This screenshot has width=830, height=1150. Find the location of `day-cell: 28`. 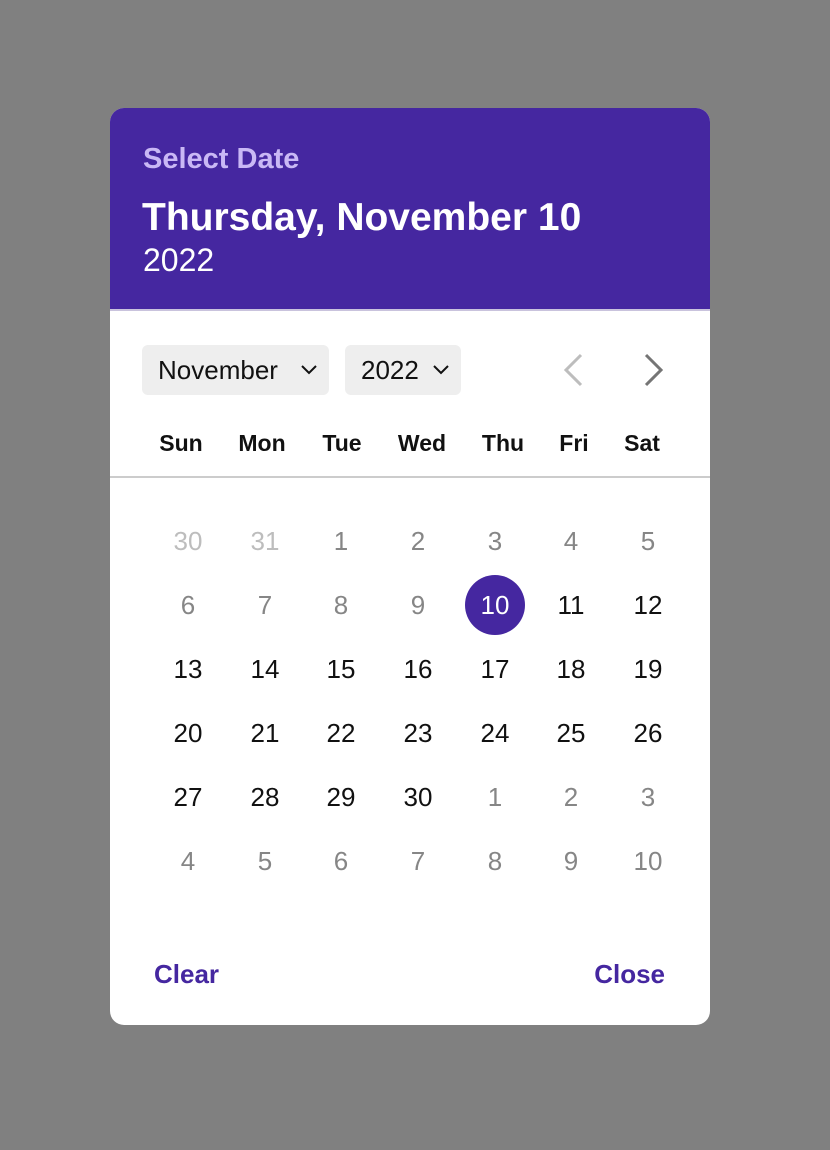

day-cell: 28 is located at coordinates (265, 797).